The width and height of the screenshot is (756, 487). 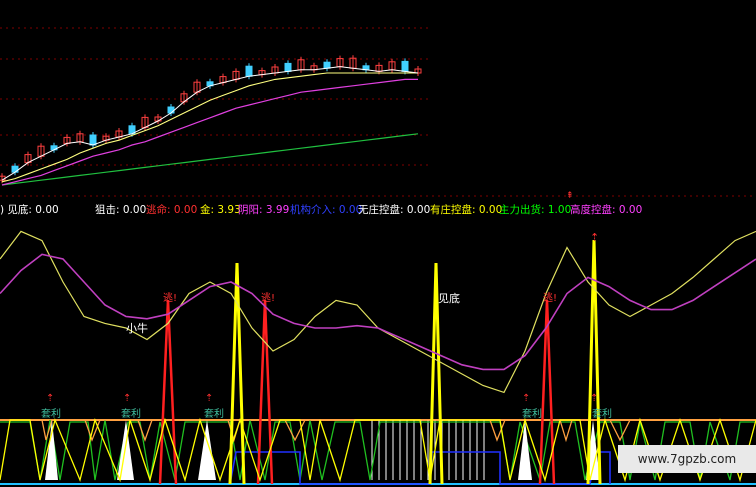 I want to click on top-marker: ⇞, so click(x=570, y=196).